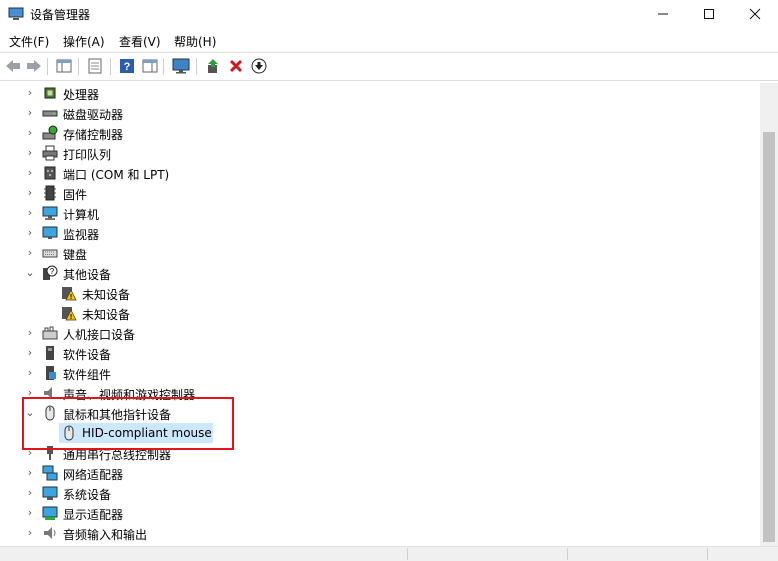  I want to click on uninstall-device-button, so click(236, 66).